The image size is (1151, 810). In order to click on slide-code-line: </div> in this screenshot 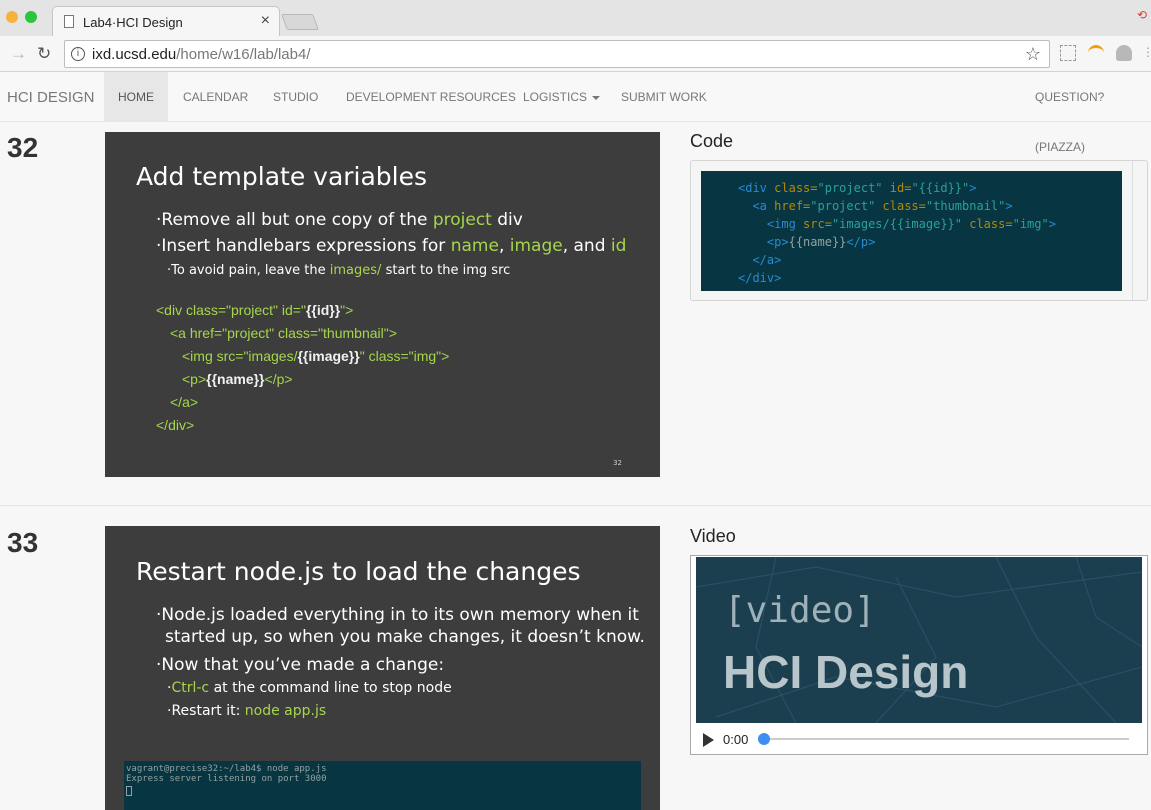, I will do `click(175, 425)`.